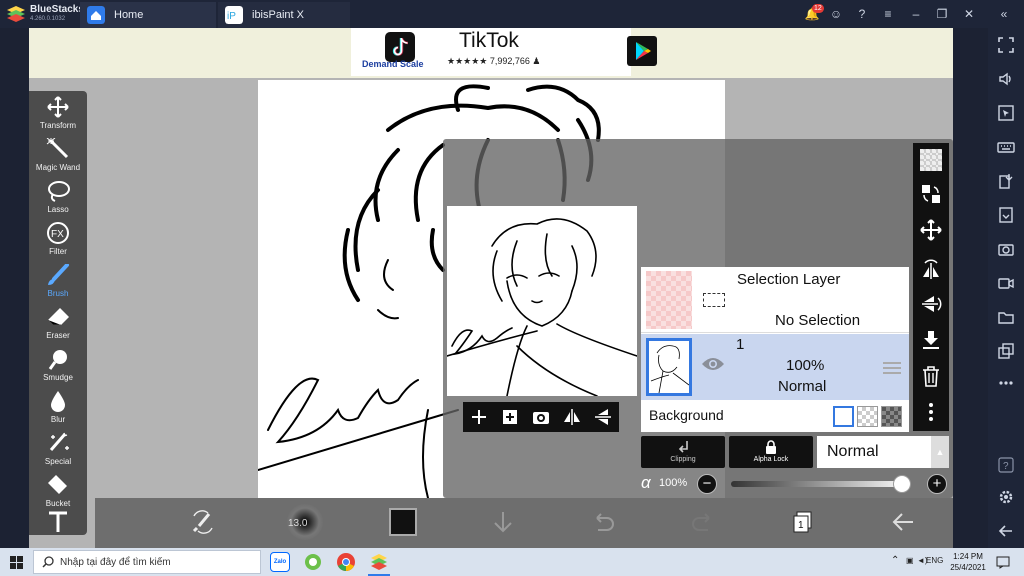  What do you see at coordinates (843, 416) in the screenshot?
I see `background-white-option` at bounding box center [843, 416].